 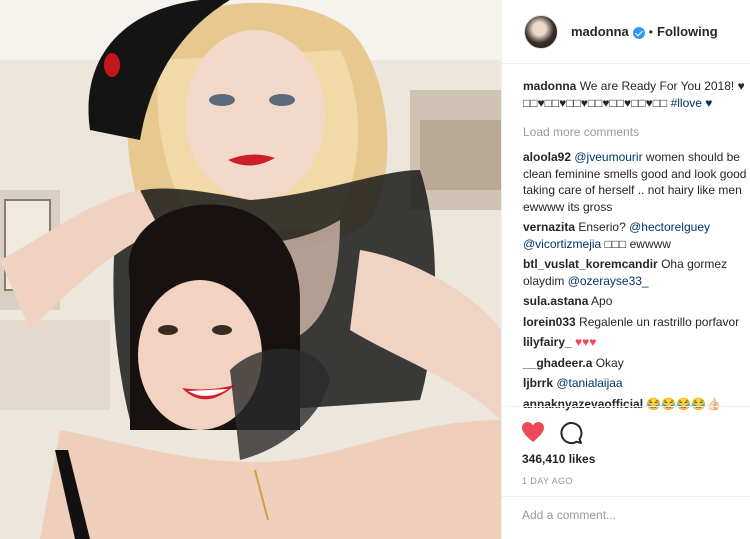 I want to click on caption-hashtag: #llove ♥, so click(x=692, y=103).